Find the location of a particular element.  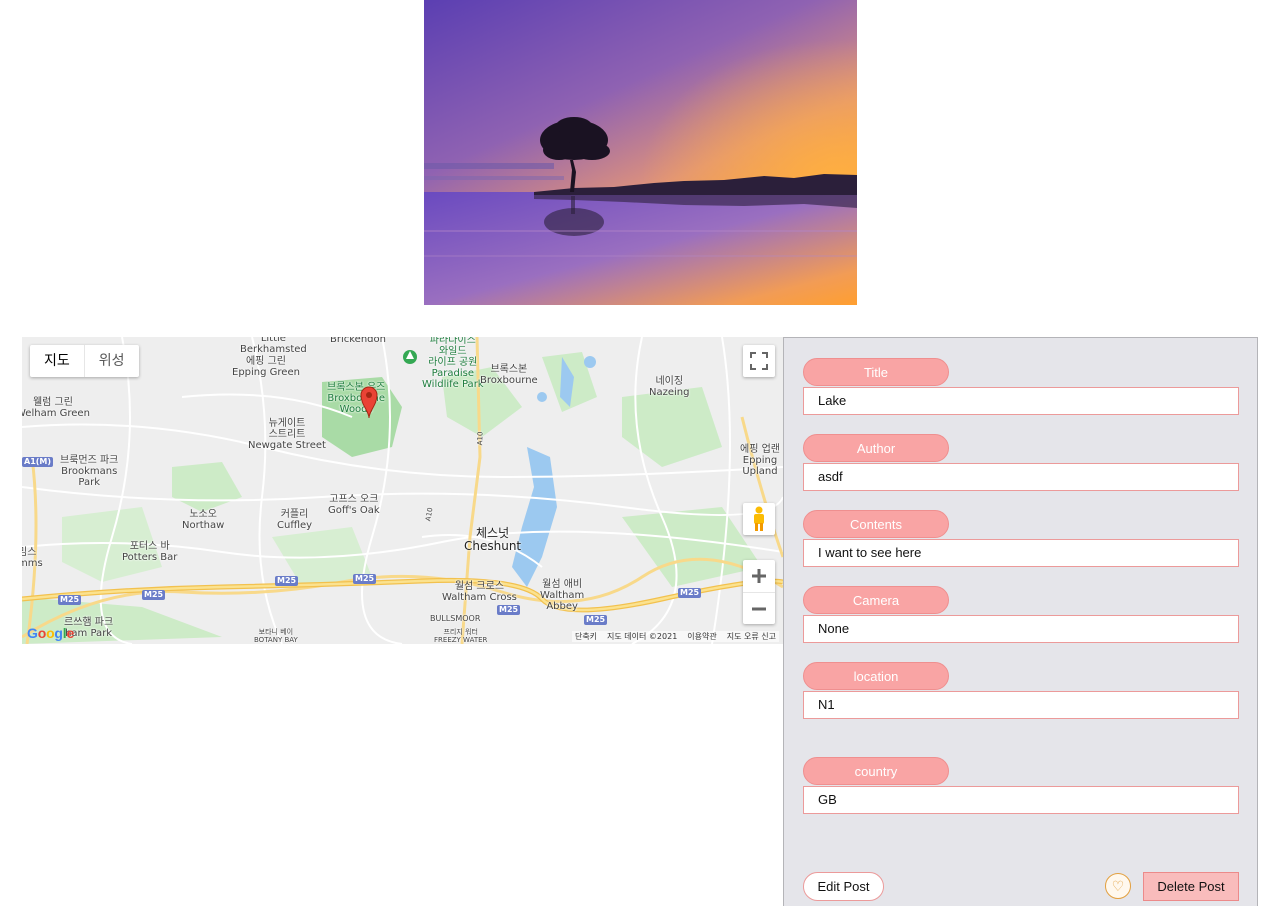

map-label-paradise: 파라다이스 와일드 라이프 공원 Paradise Wildlife Park is located at coordinates (453, 363).